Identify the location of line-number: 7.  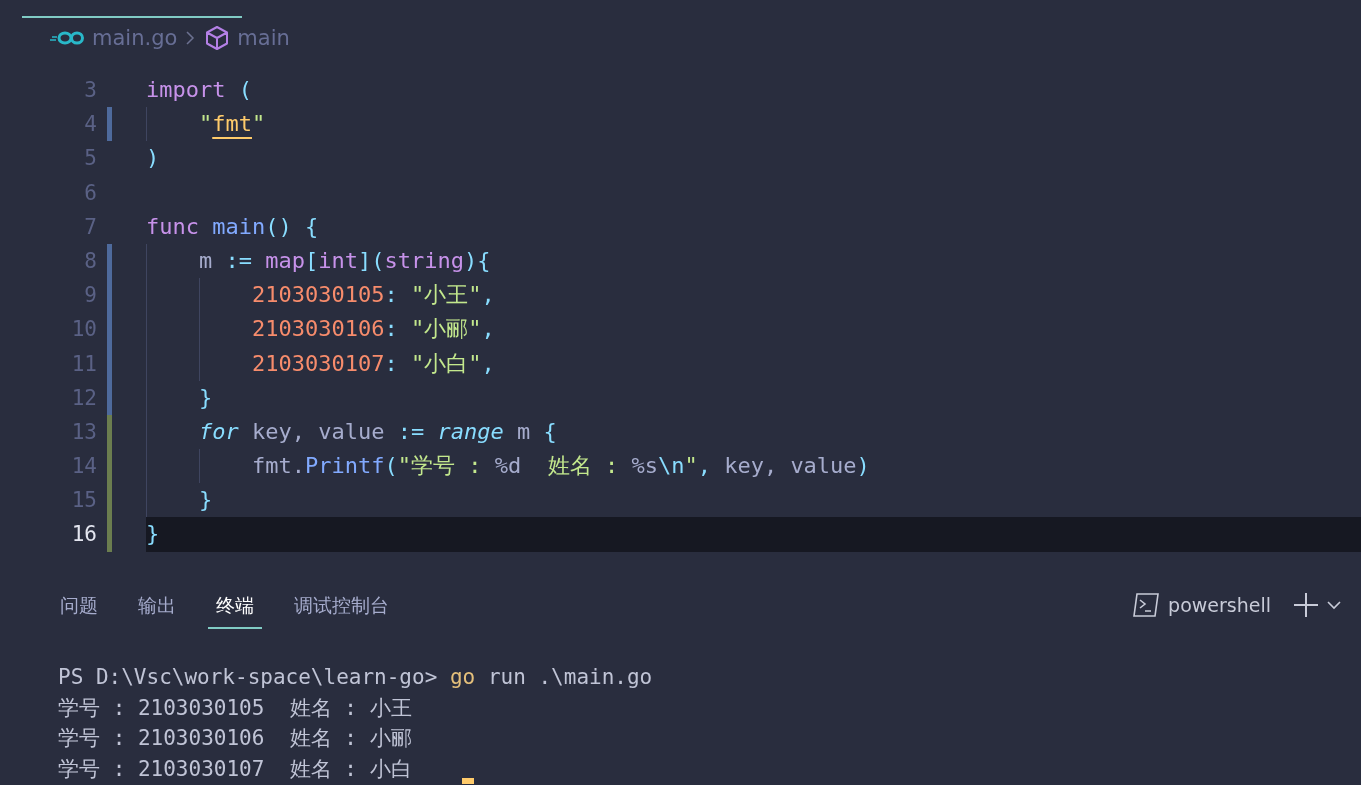
(90, 227).